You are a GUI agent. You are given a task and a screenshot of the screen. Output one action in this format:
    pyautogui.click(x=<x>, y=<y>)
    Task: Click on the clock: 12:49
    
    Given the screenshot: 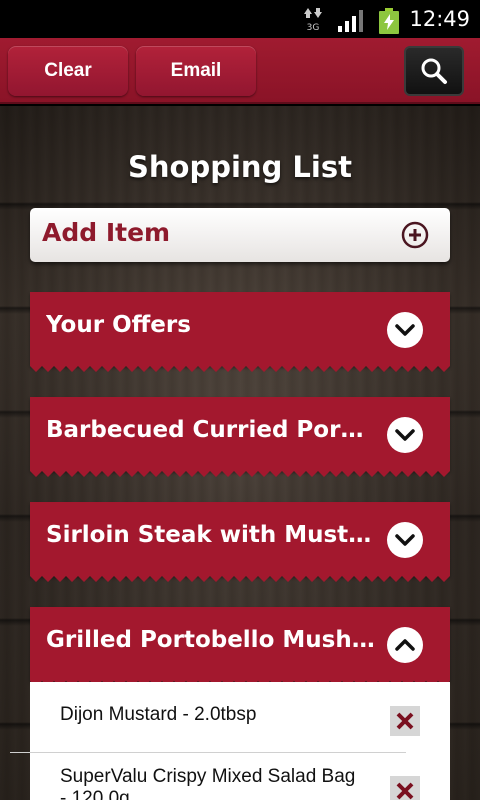 What is the action you would take?
    pyautogui.click(x=439, y=19)
    